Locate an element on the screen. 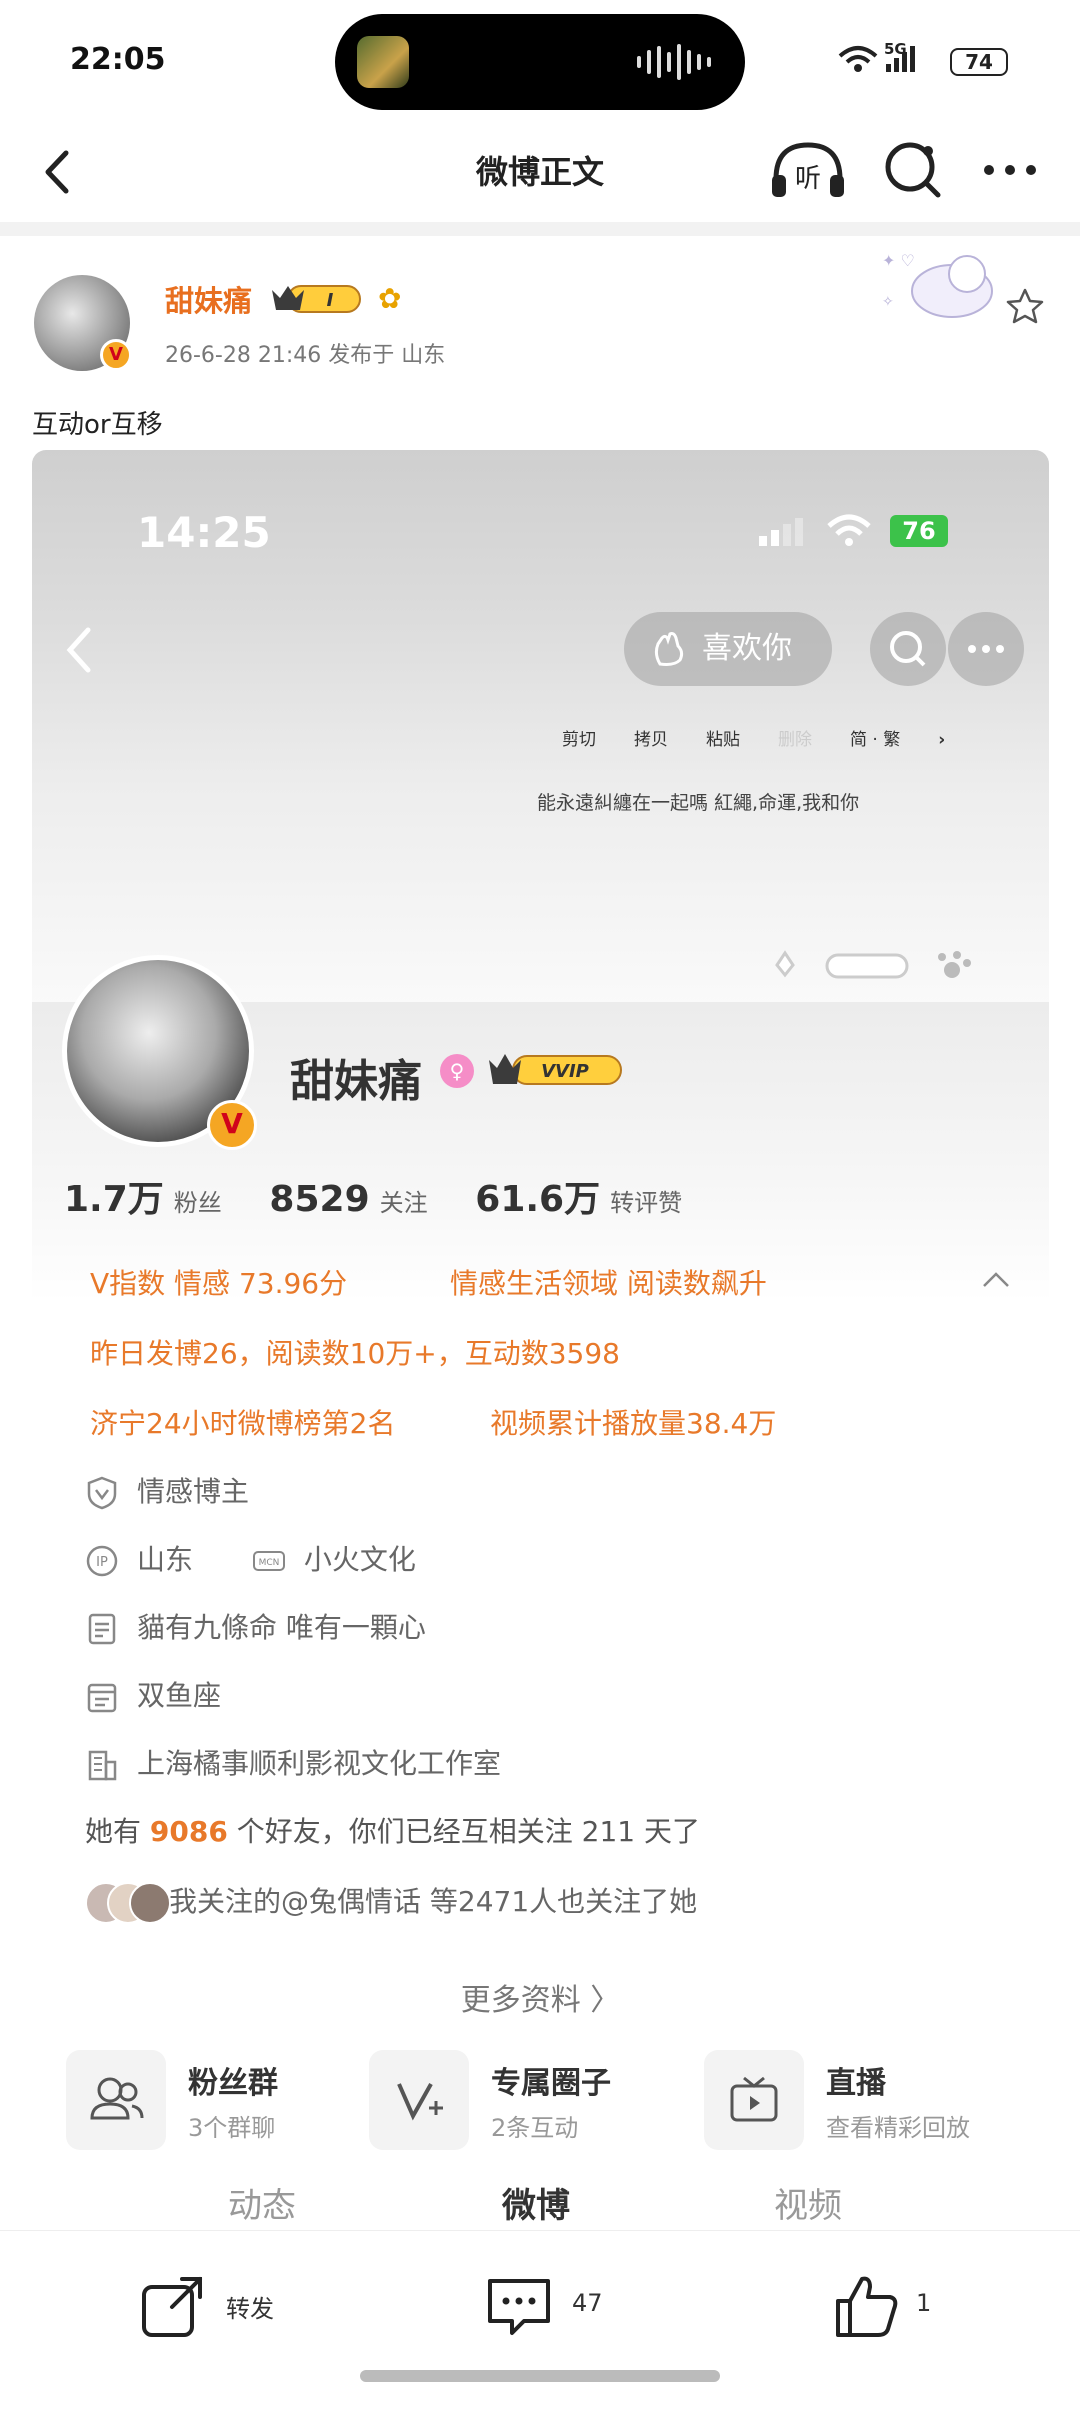 This screenshot has width=1080, height=2412. building-icon is located at coordinates (102, 1765).